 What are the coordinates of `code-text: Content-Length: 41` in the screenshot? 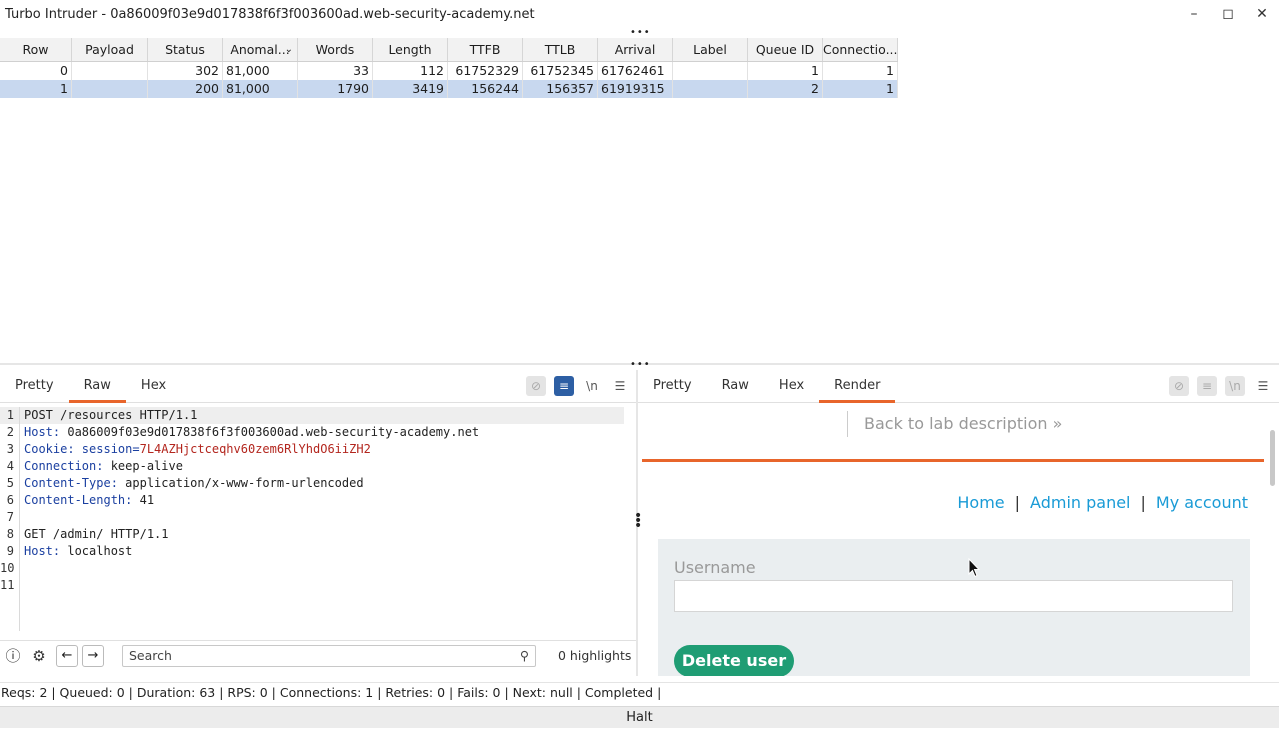 It's located at (87, 500).